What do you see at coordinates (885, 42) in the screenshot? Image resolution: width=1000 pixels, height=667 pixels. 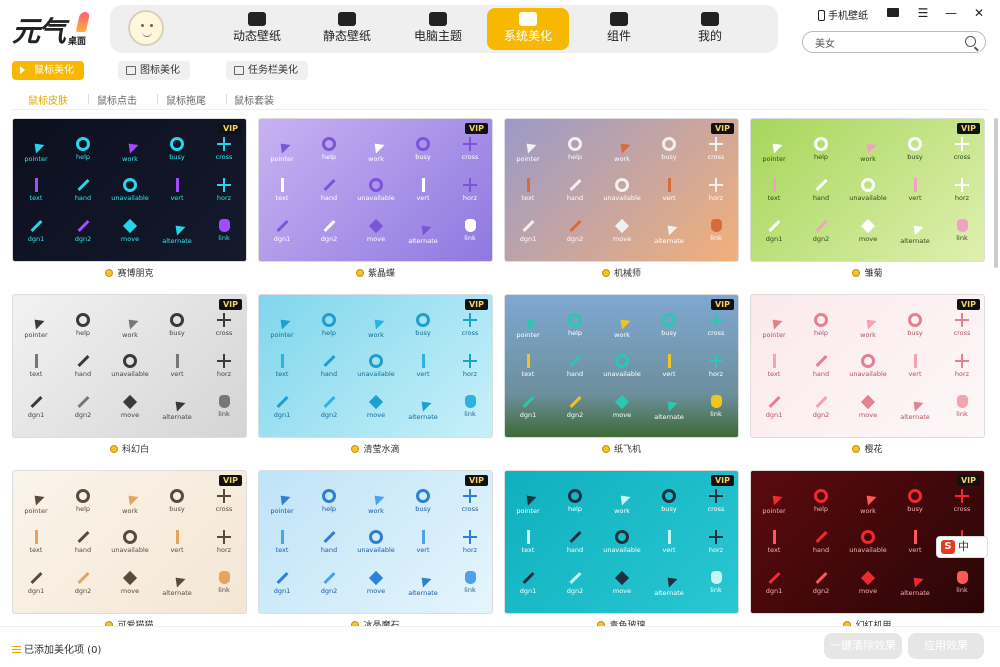 I see `search-input` at bounding box center [885, 42].